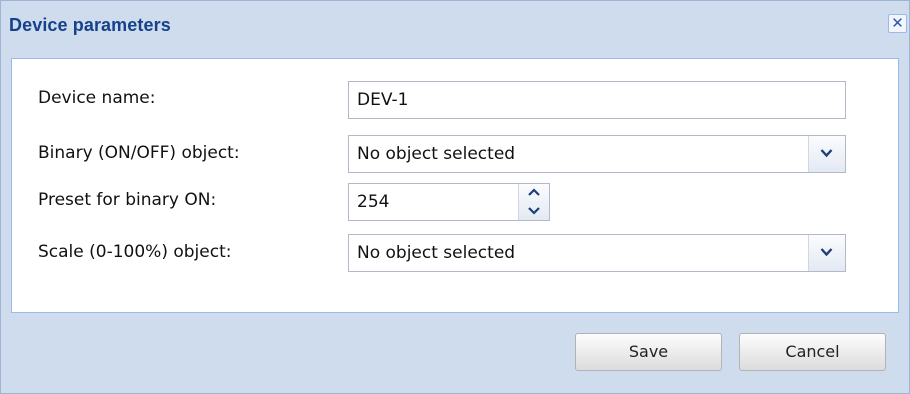  I want to click on spinner-up-icon, so click(534, 193).